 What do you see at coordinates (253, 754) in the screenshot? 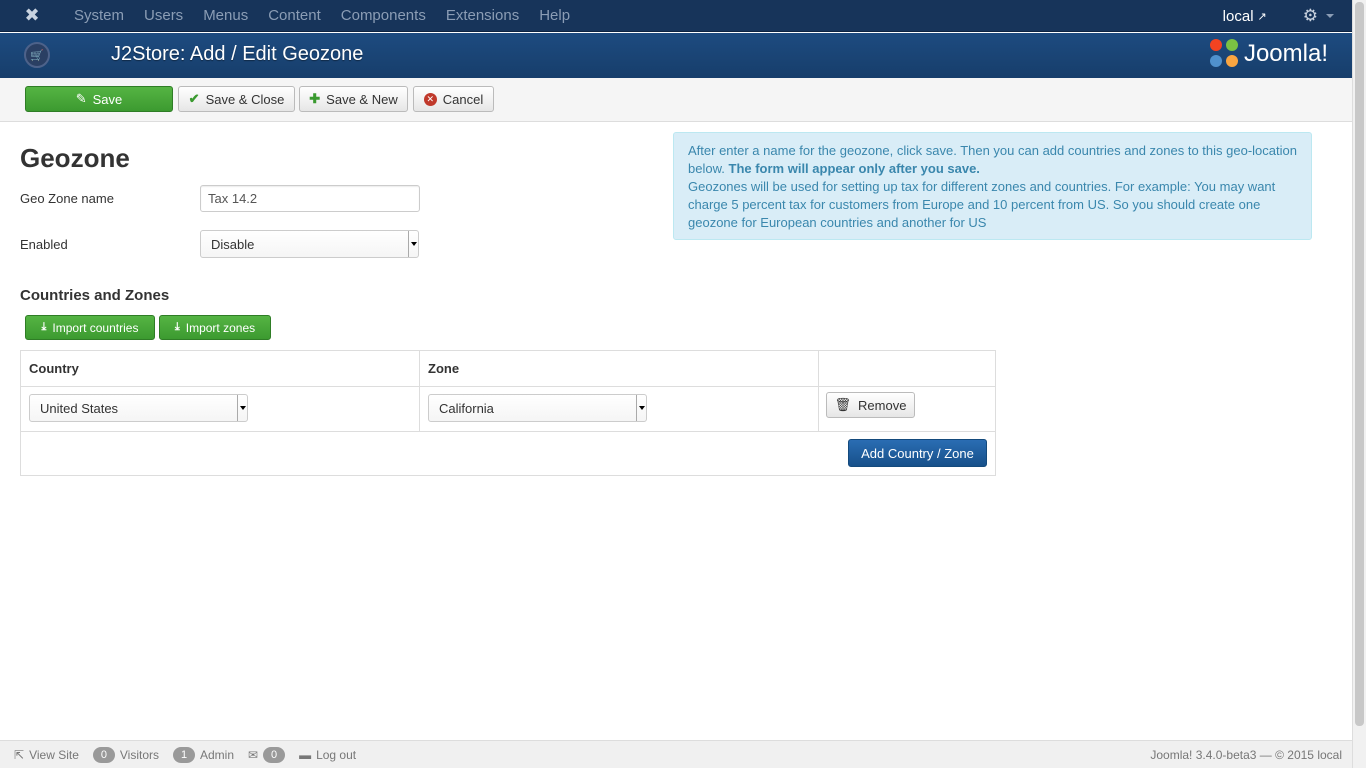
I see `envelope-icon: ✉` at bounding box center [253, 754].